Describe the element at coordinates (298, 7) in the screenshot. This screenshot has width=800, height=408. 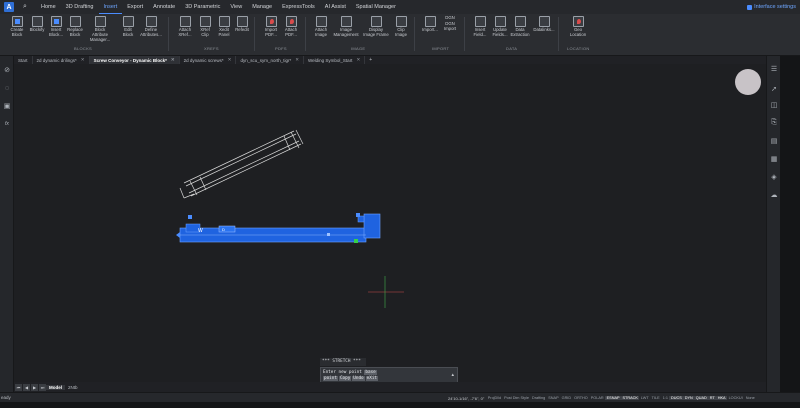
I see `menu-expresstools: ExpressTools` at that location.